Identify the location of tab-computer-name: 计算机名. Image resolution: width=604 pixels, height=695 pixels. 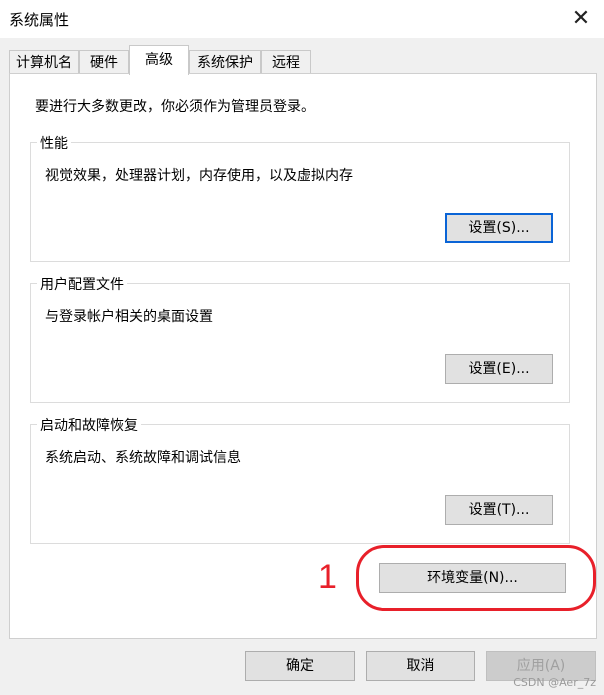
(44, 62).